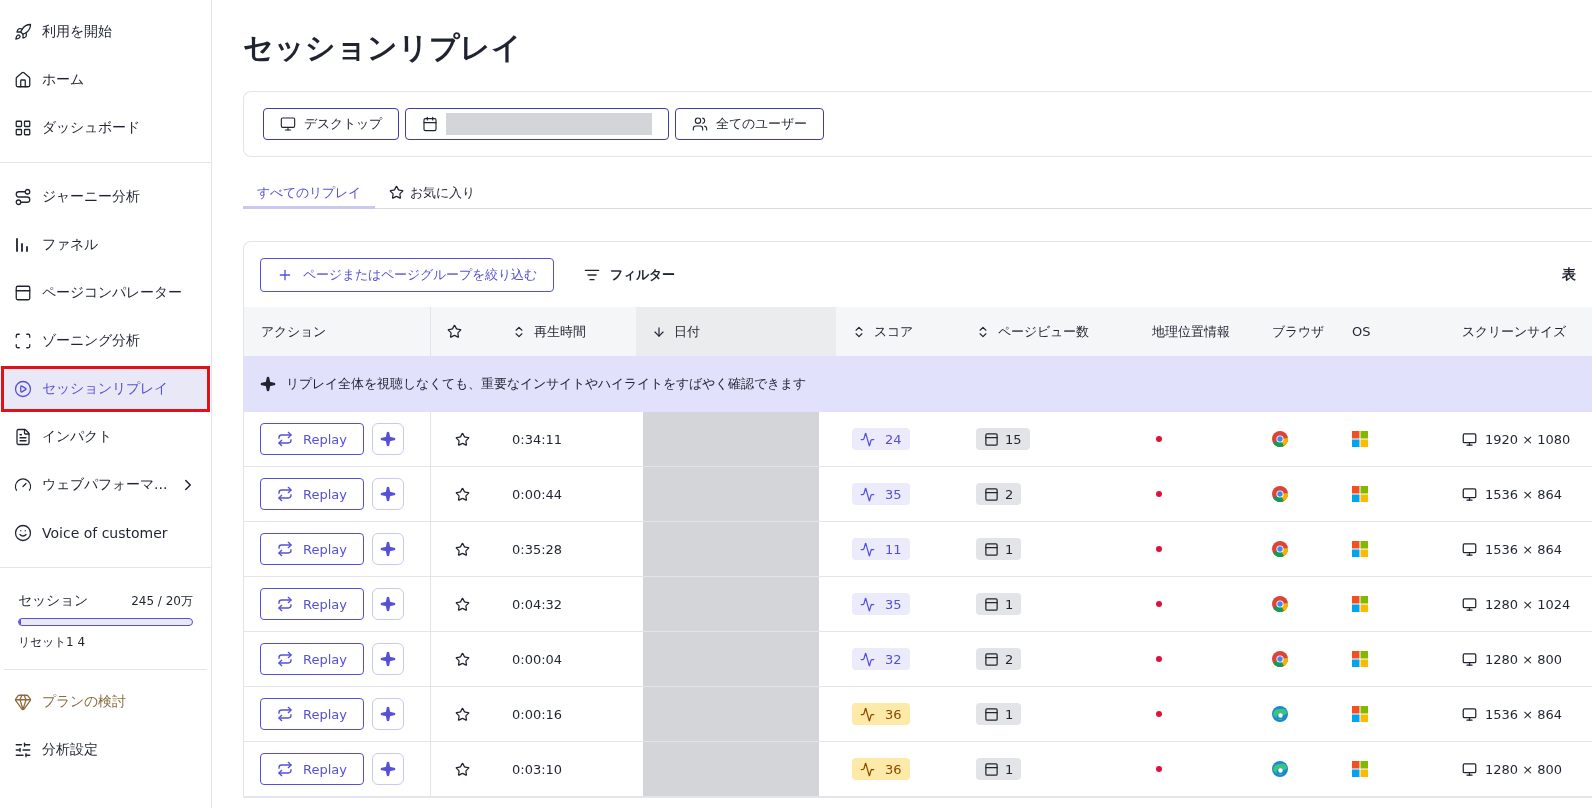 This screenshot has height=808, width=1592. What do you see at coordinates (537, 124) in the screenshot?
I see `date-button` at bounding box center [537, 124].